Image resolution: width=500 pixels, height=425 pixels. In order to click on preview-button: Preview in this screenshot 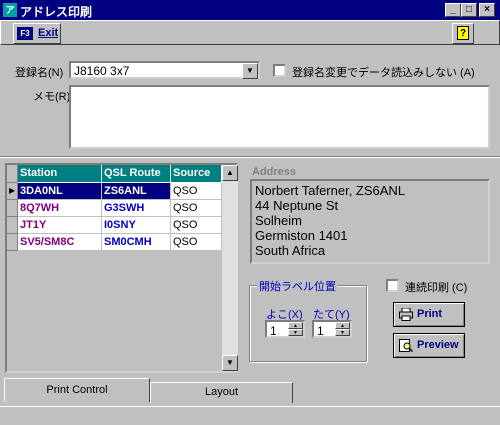, I will do `click(429, 345)`.